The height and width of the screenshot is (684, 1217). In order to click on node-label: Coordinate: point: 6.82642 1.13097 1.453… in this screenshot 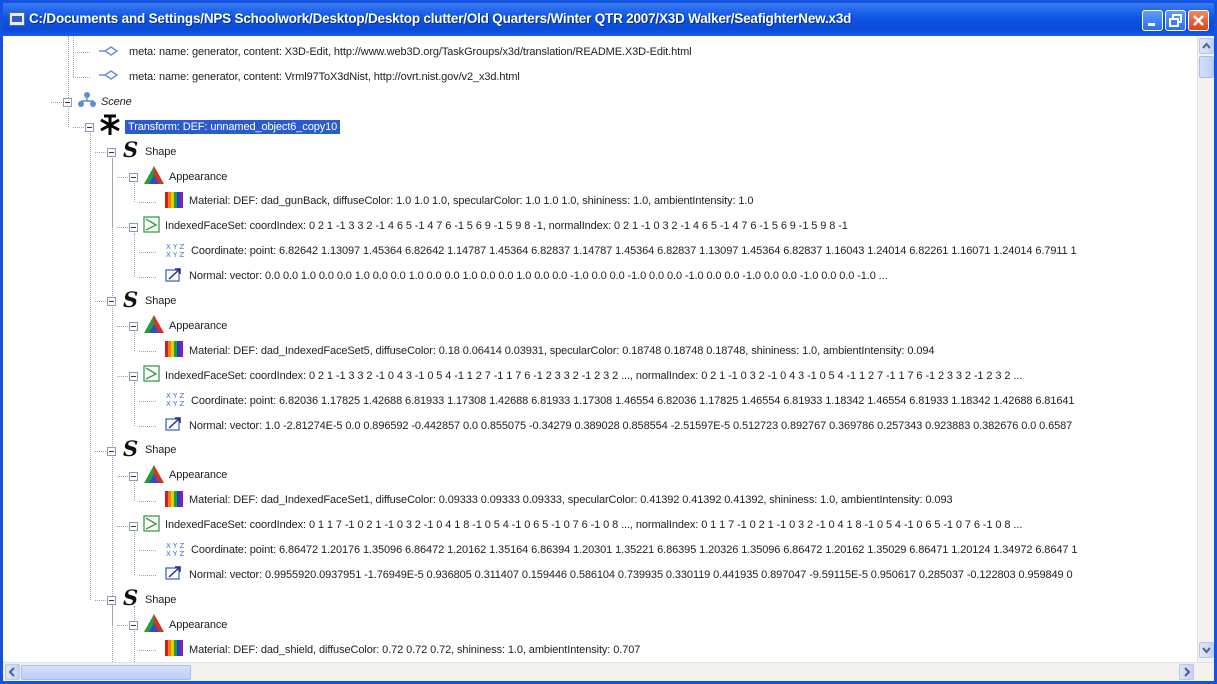, I will do `click(634, 251)`.